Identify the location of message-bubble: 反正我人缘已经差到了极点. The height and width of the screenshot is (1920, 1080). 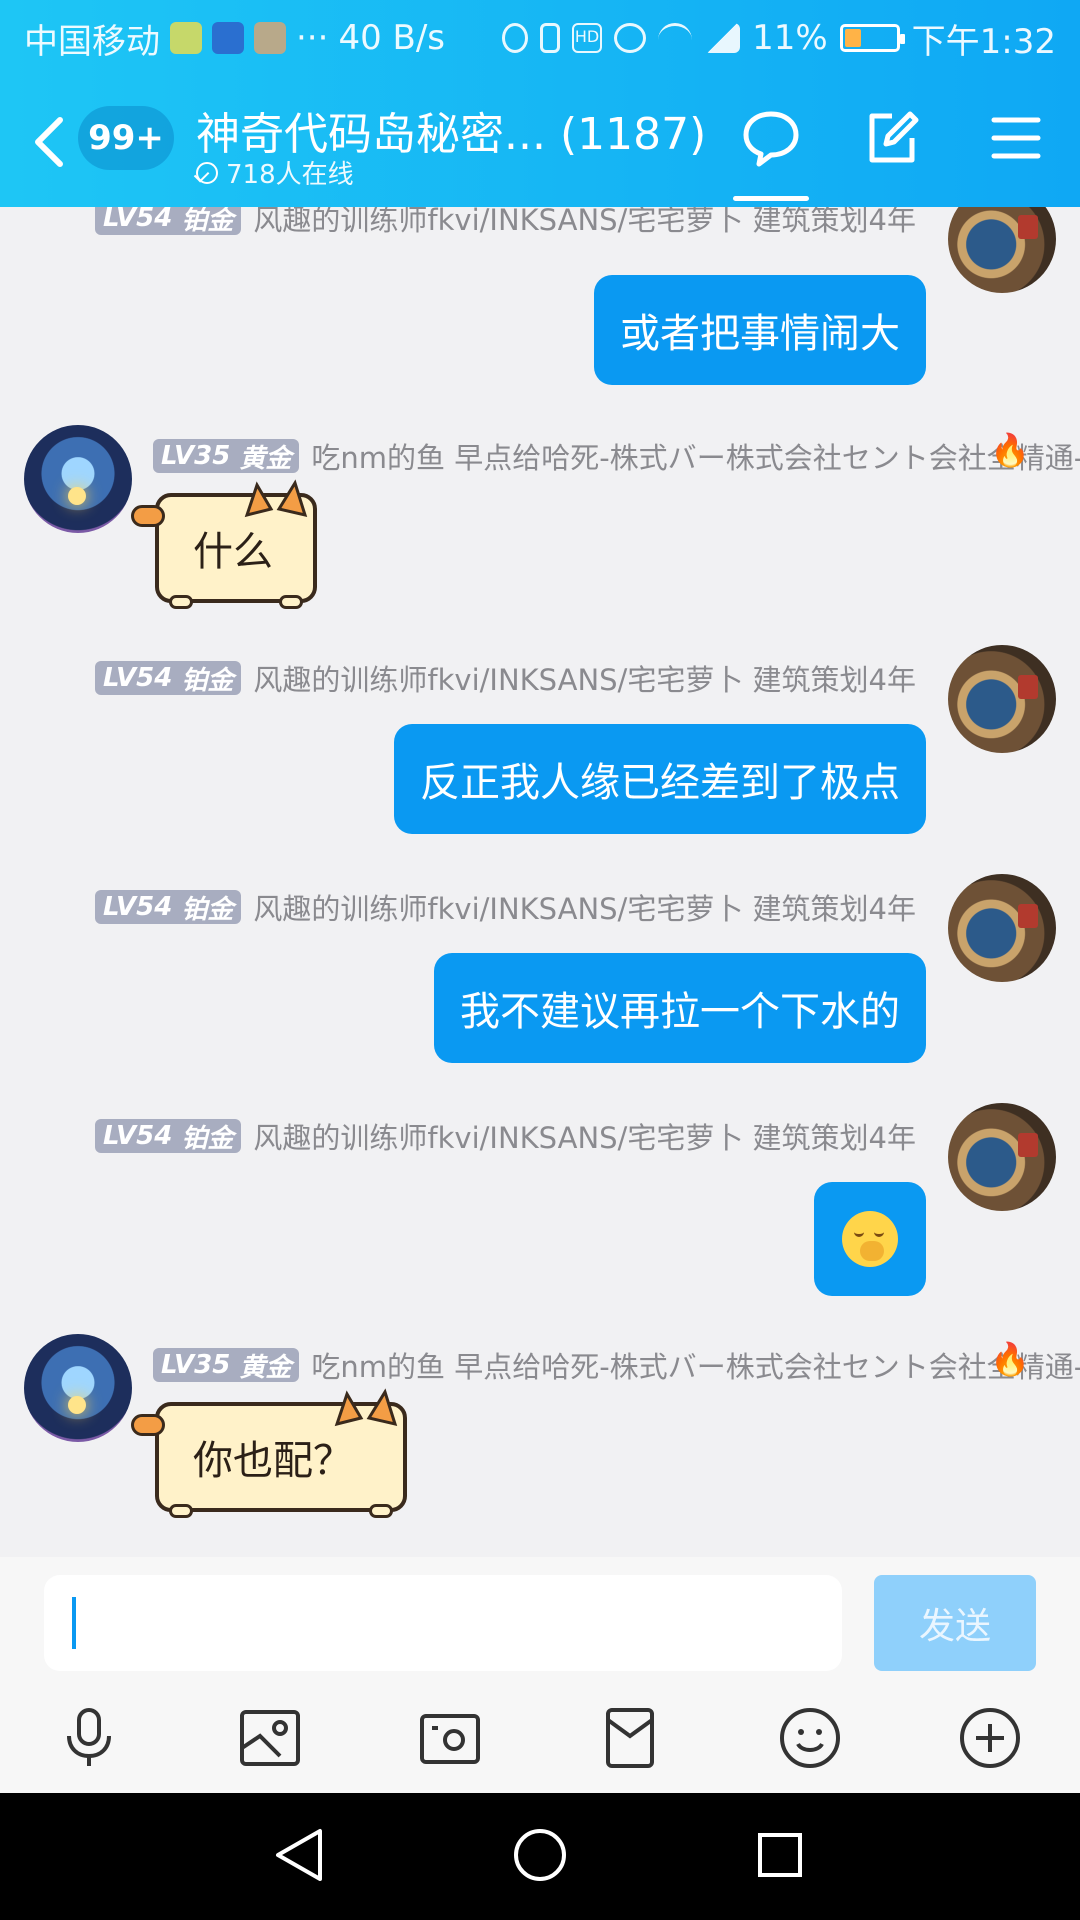
(660, 779).